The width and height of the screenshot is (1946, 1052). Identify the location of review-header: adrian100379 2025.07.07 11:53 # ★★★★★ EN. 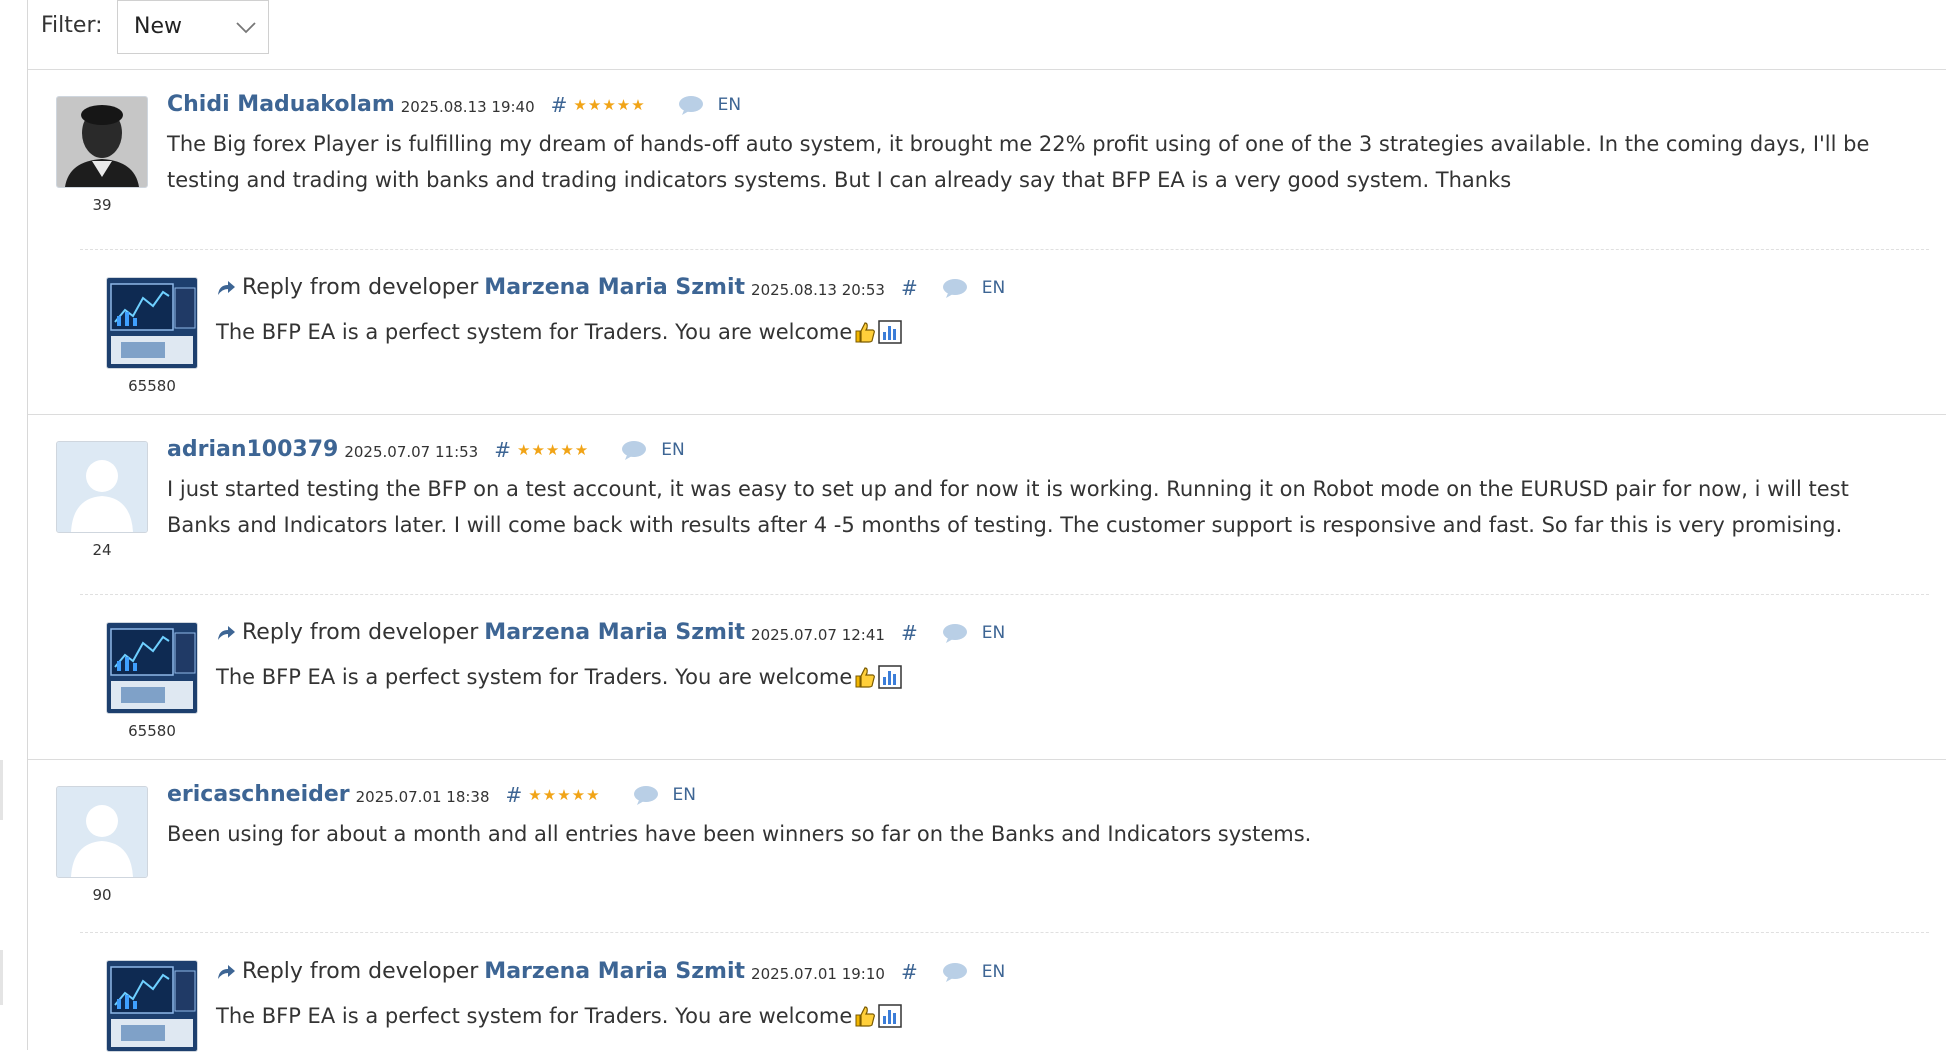
(426, 449).